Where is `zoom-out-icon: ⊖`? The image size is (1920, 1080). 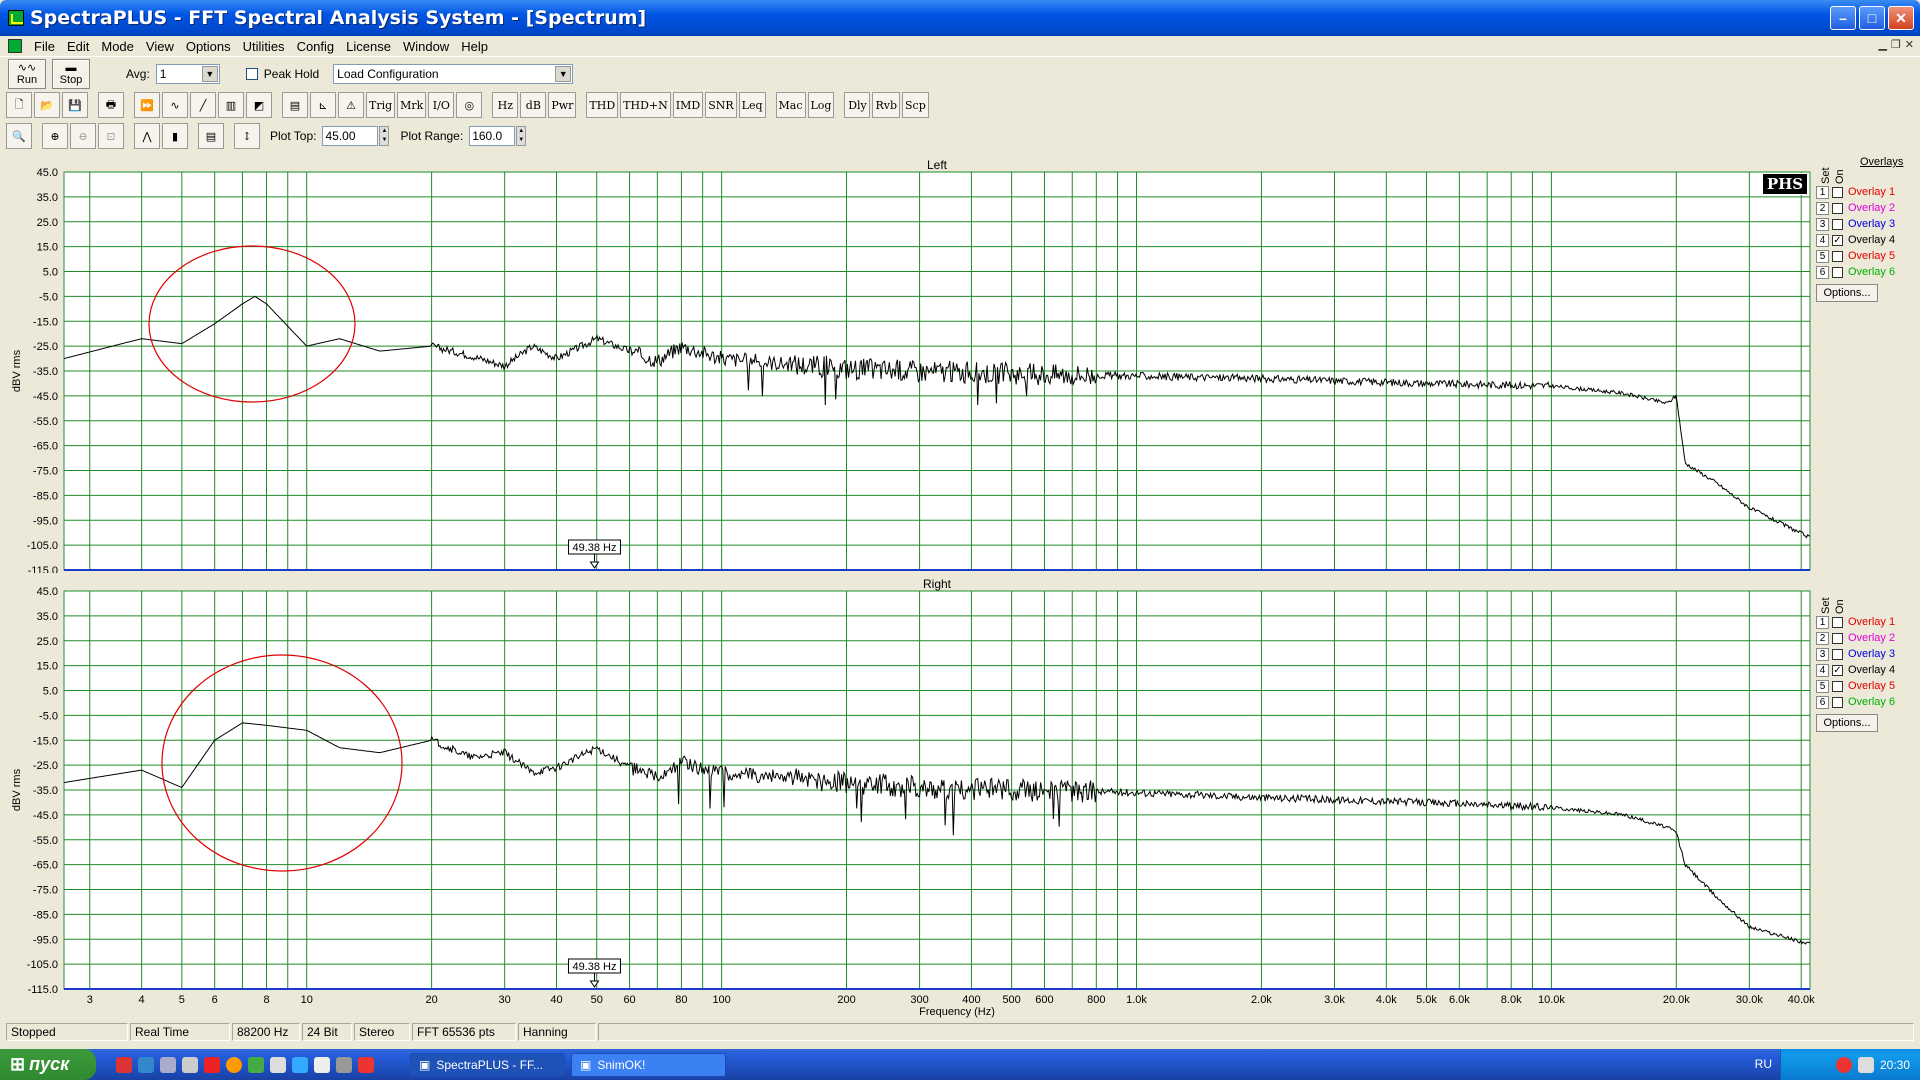 zoom-out-icon: ⊖ is located at coordinates (83, 136).